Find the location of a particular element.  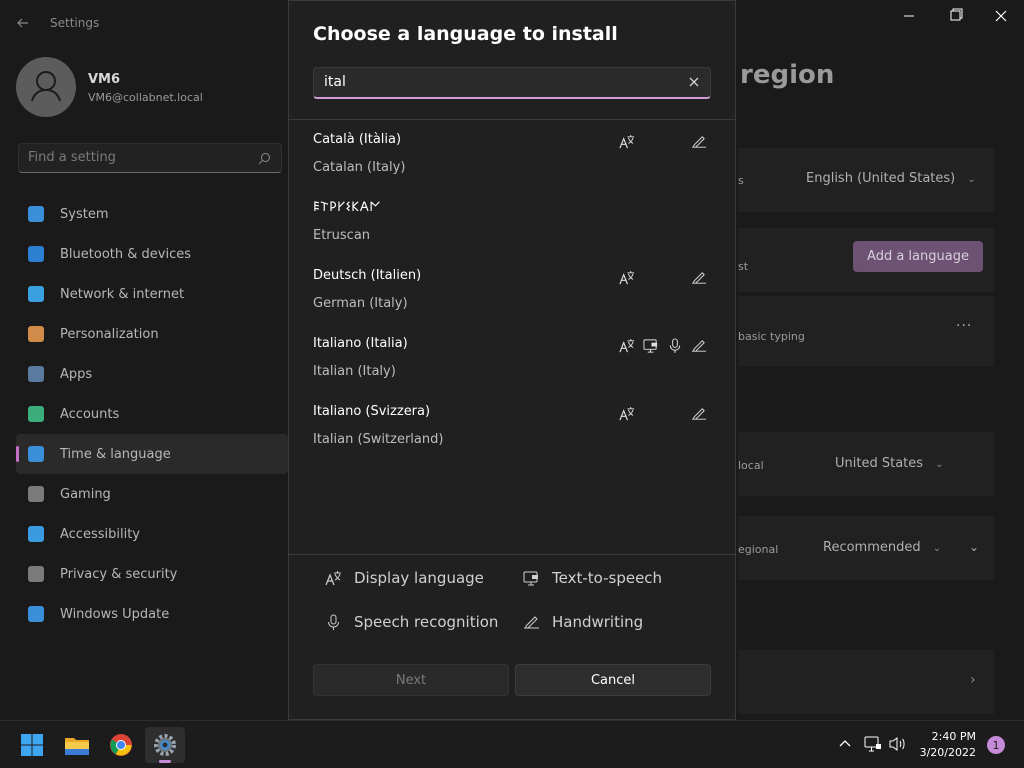

selection-indicator is located at coordinates (17, 454).